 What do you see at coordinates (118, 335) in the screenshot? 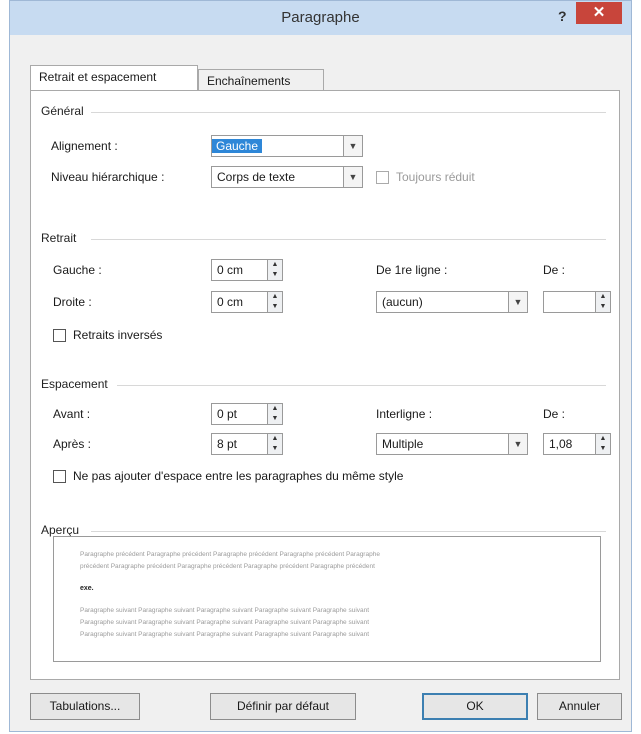
I see `mirror-indents-label: Retraits inversés` at bounding box center [118, 335].